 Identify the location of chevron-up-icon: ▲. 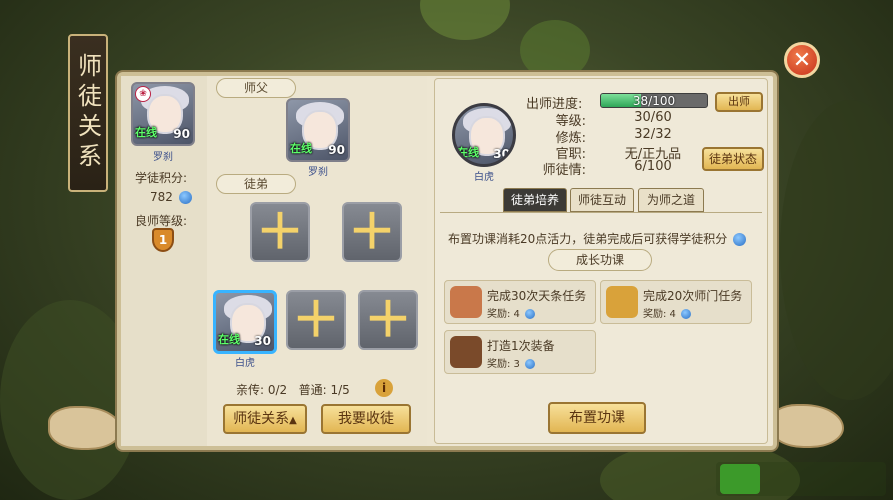
(293, 420).